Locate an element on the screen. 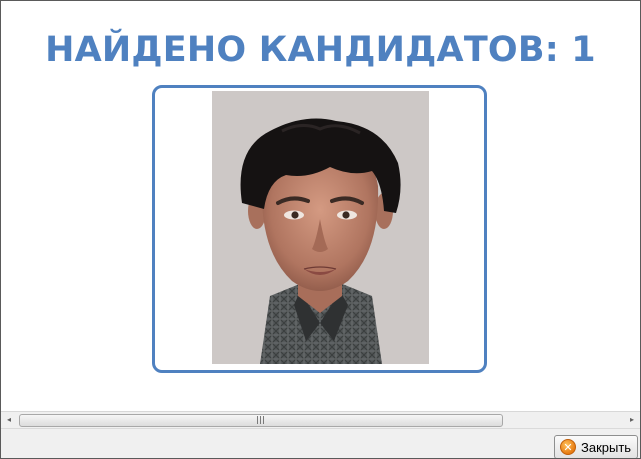 The height and width of the screenshot is (459, 641). close-button-label: Закрыть is located at coordinates (606, 447).